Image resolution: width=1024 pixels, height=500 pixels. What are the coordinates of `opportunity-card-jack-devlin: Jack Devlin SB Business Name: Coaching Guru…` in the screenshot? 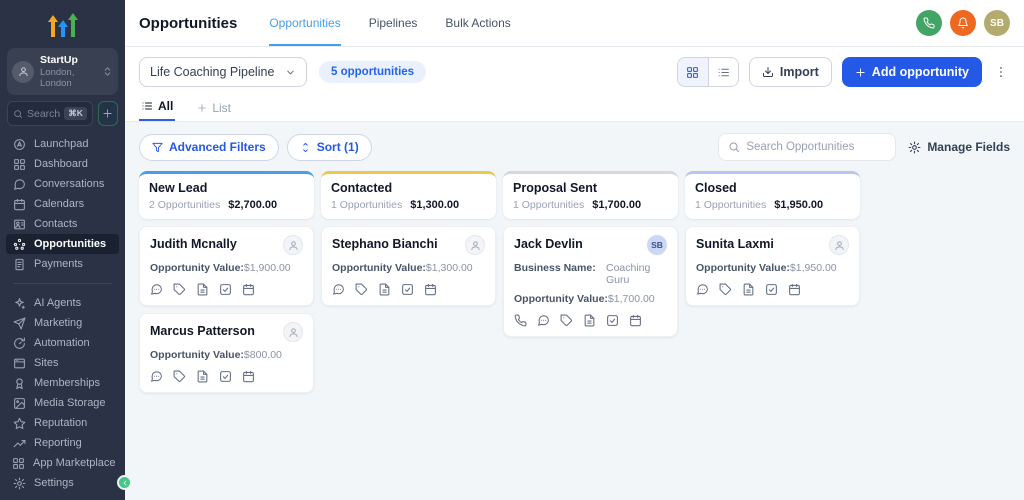 It's located at (590, 281).